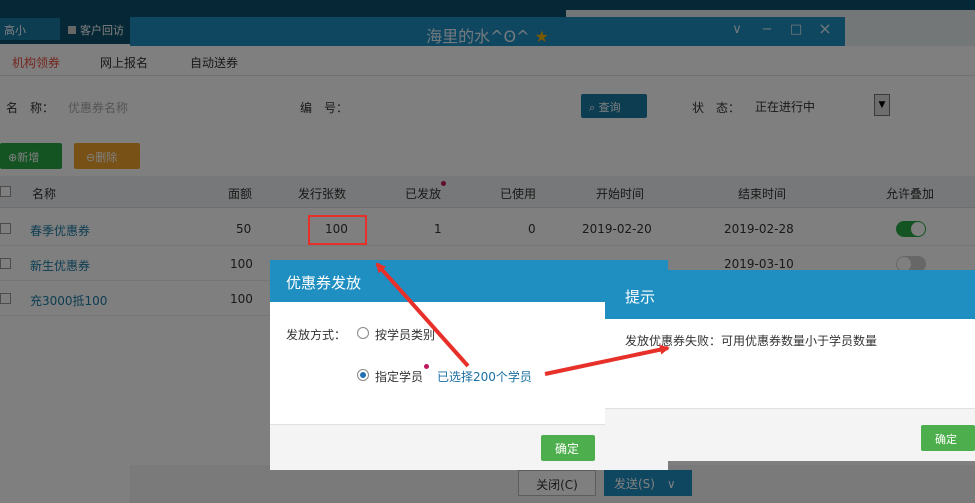  I want to click on alert-dialog: 提示 发放优惠券失败：可用优惠券数量小于学员数量 确定, so click(790, 365).